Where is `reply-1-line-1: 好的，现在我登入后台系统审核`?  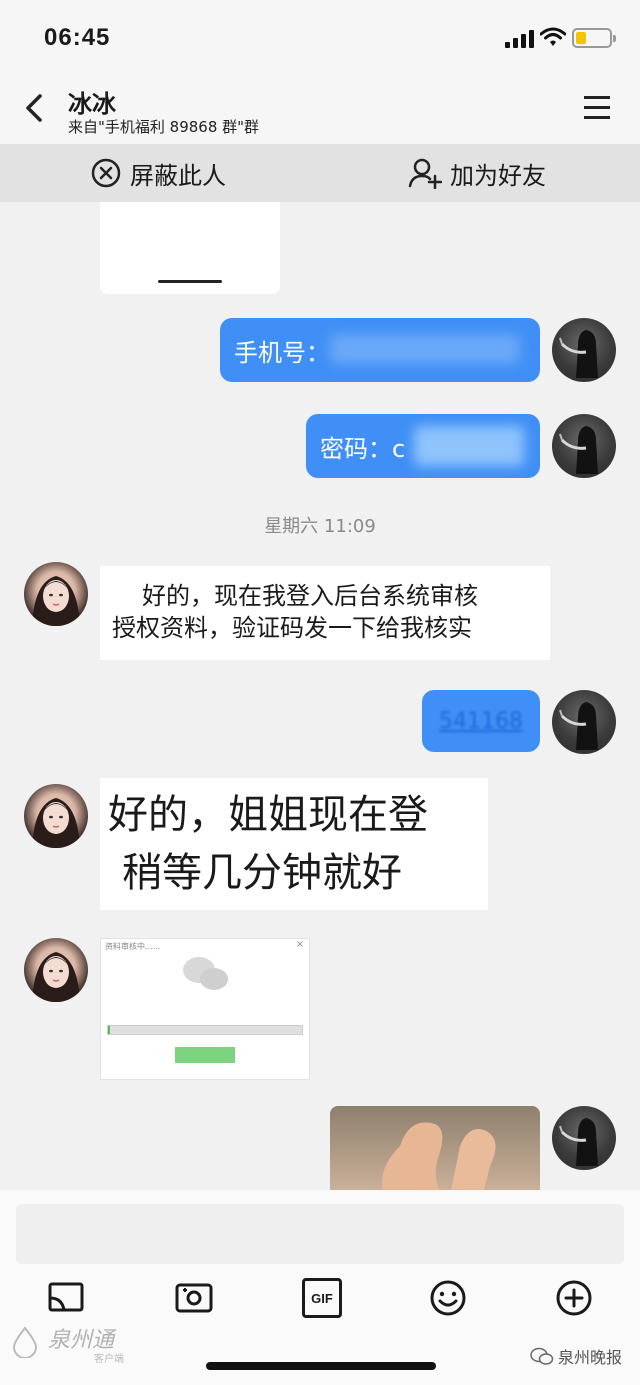 reply-1-line-1: 好的，现在我登入后台系统审核 is located at coordinates (310, 596).